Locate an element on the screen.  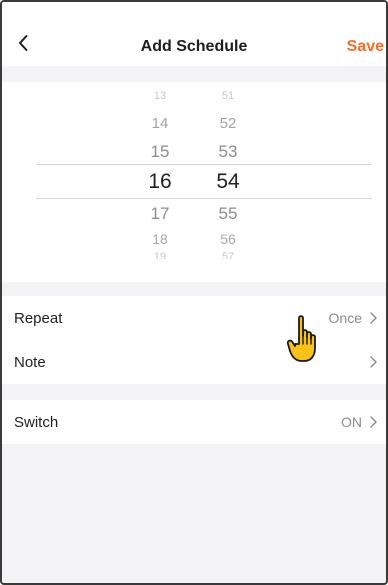
minute-option: 55 is located at coordinates (228, 214).